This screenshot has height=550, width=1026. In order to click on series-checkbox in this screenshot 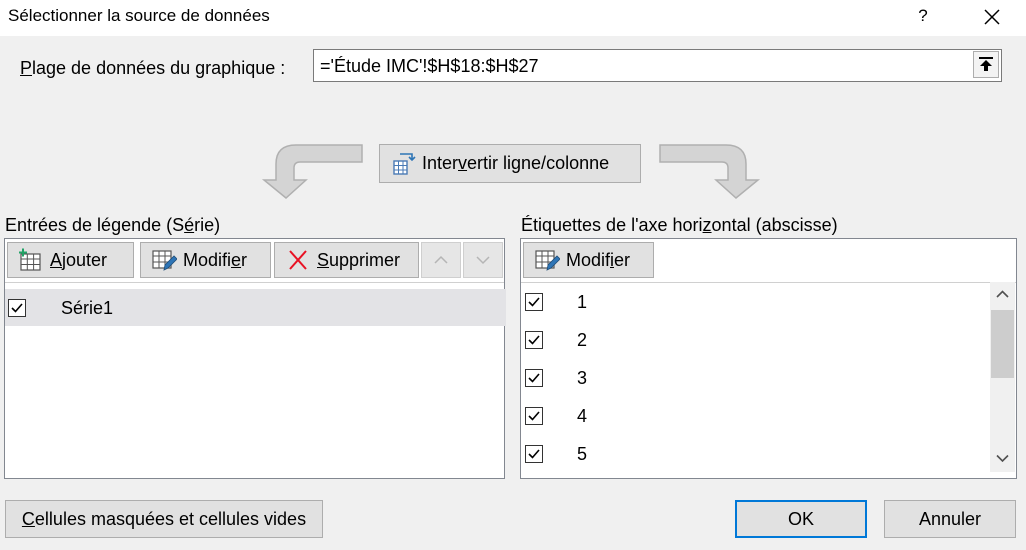, I will do `click(17, 308)`.